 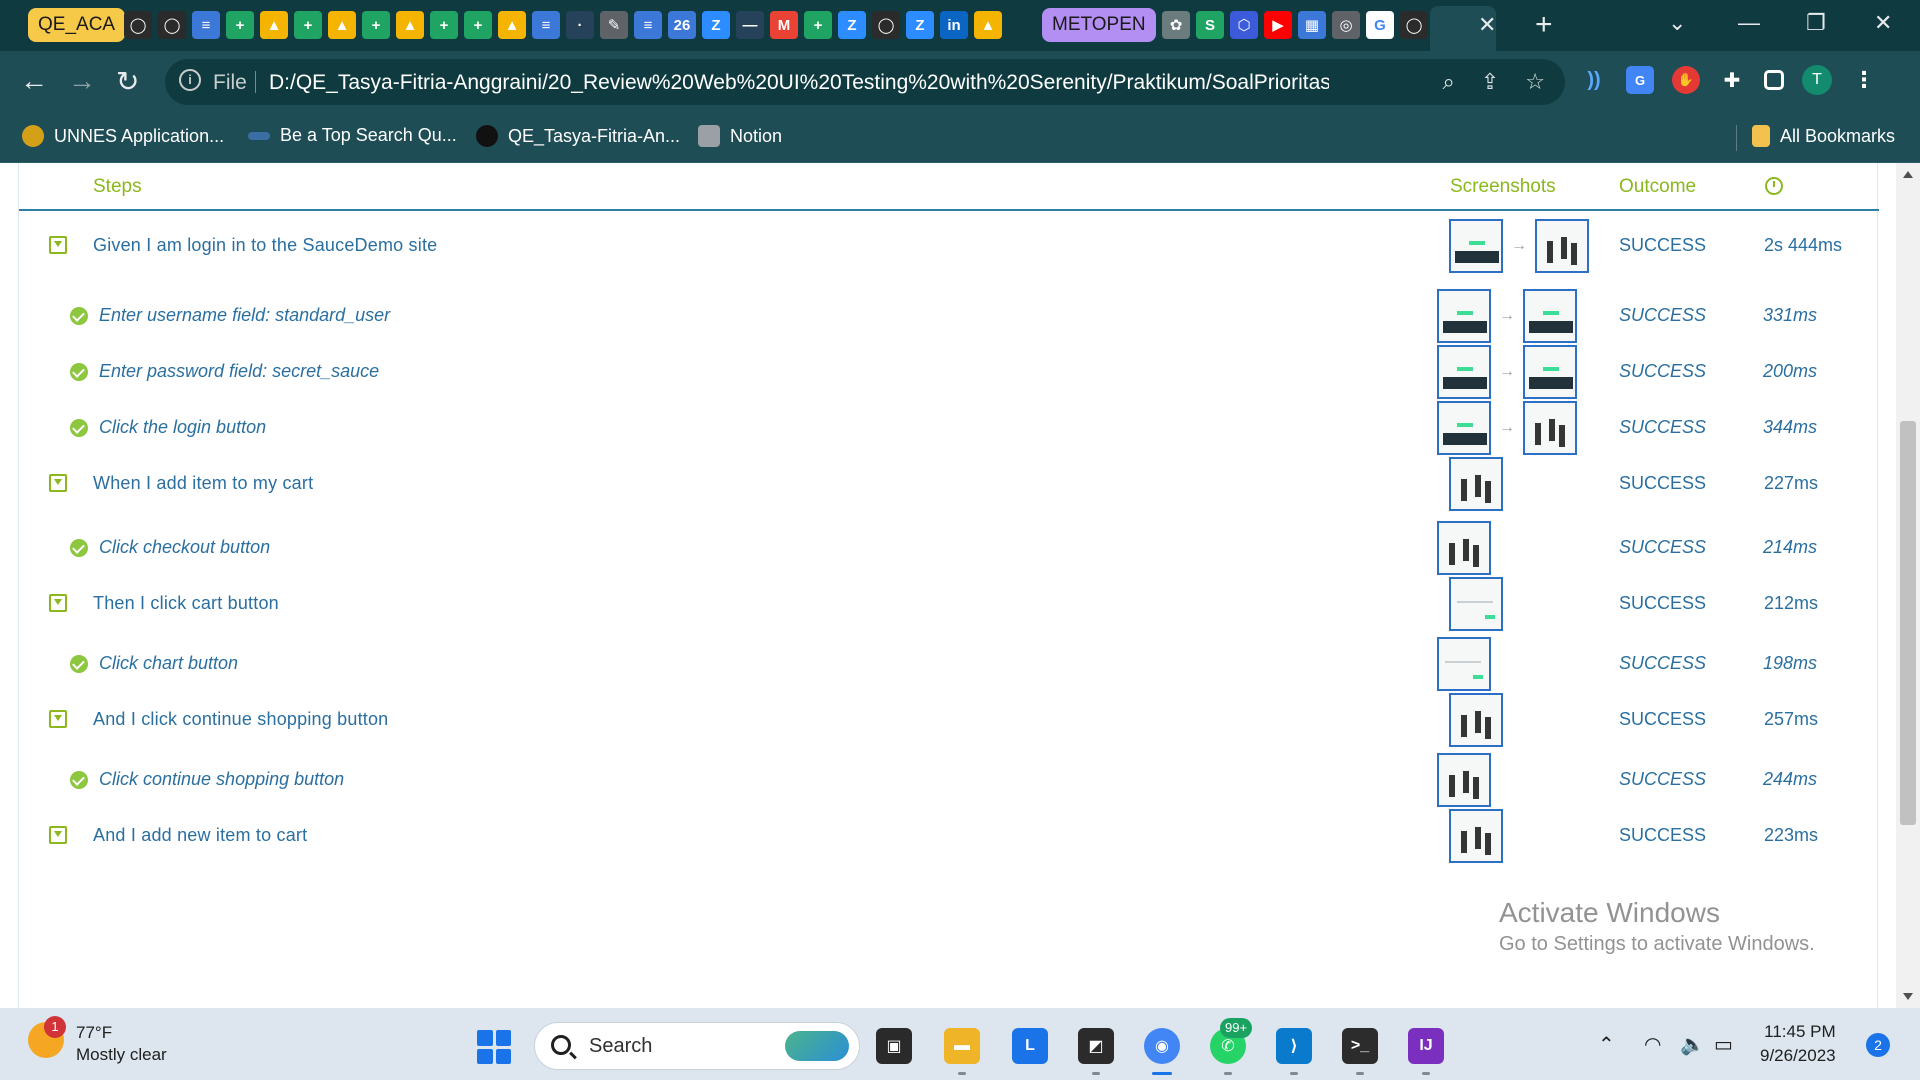 I want to click on youtube-tab-icon: ▶, so click(x=1278, y=25).